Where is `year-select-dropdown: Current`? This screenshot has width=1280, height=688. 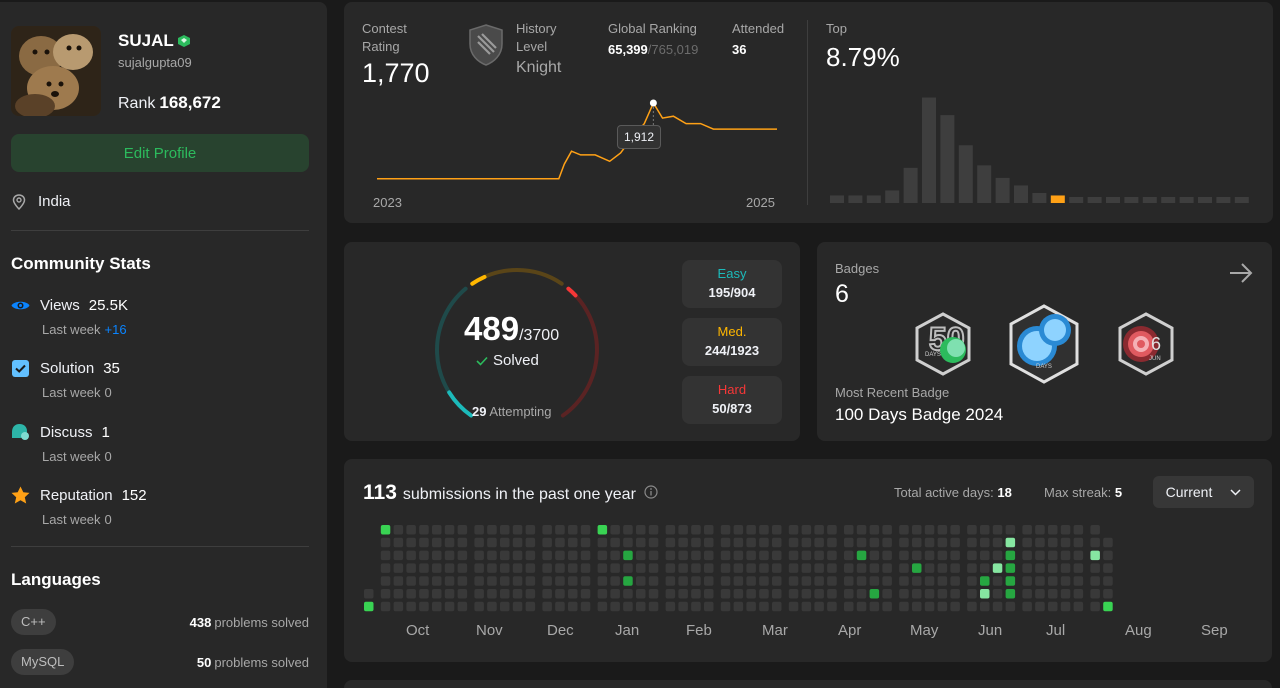 year-select-dropdown: Current is located at coordinates (1203, 492).